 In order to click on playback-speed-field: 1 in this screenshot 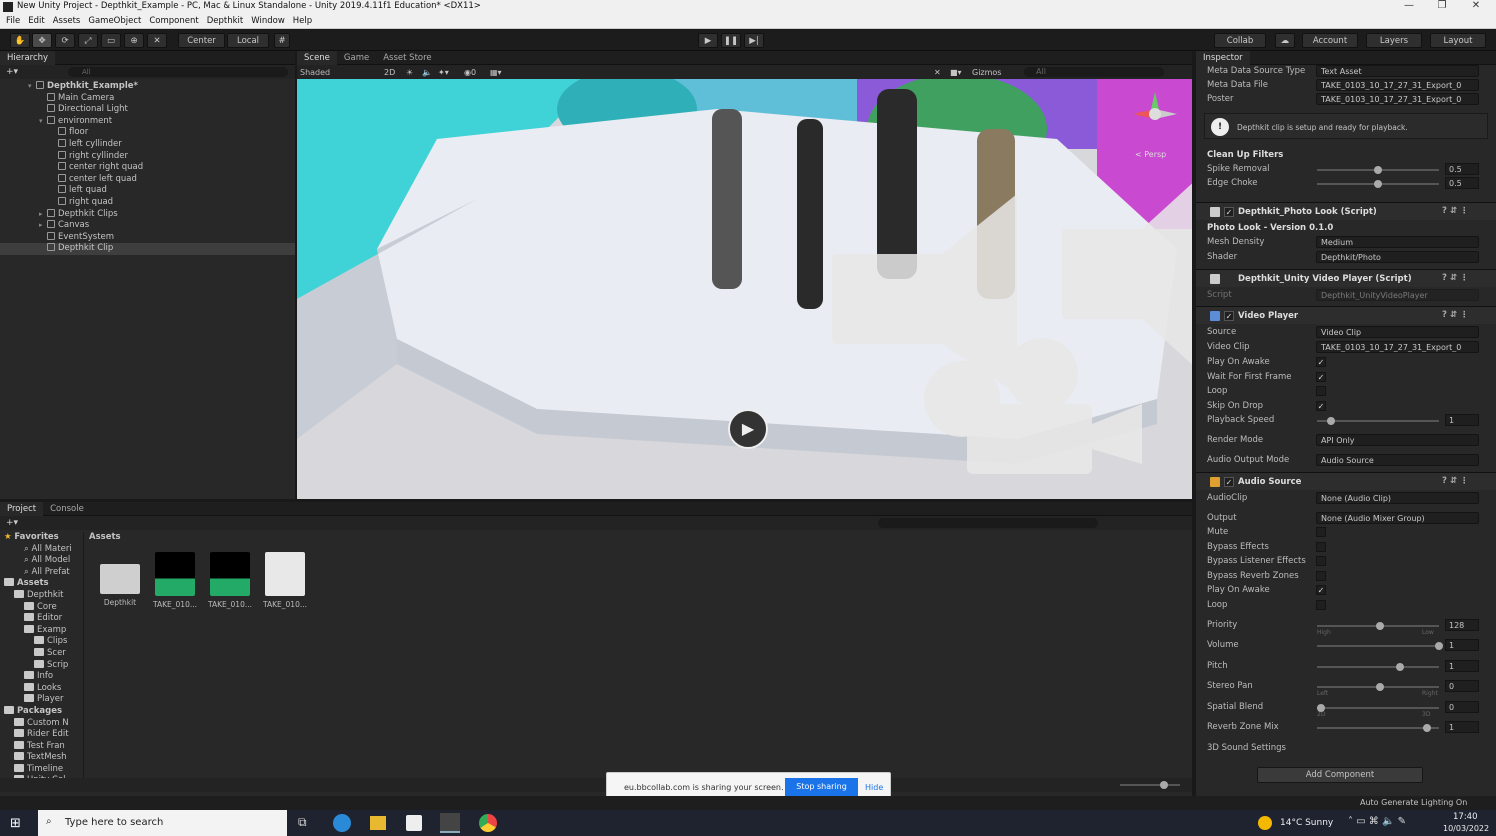, I will do `click(1462, 420)`.